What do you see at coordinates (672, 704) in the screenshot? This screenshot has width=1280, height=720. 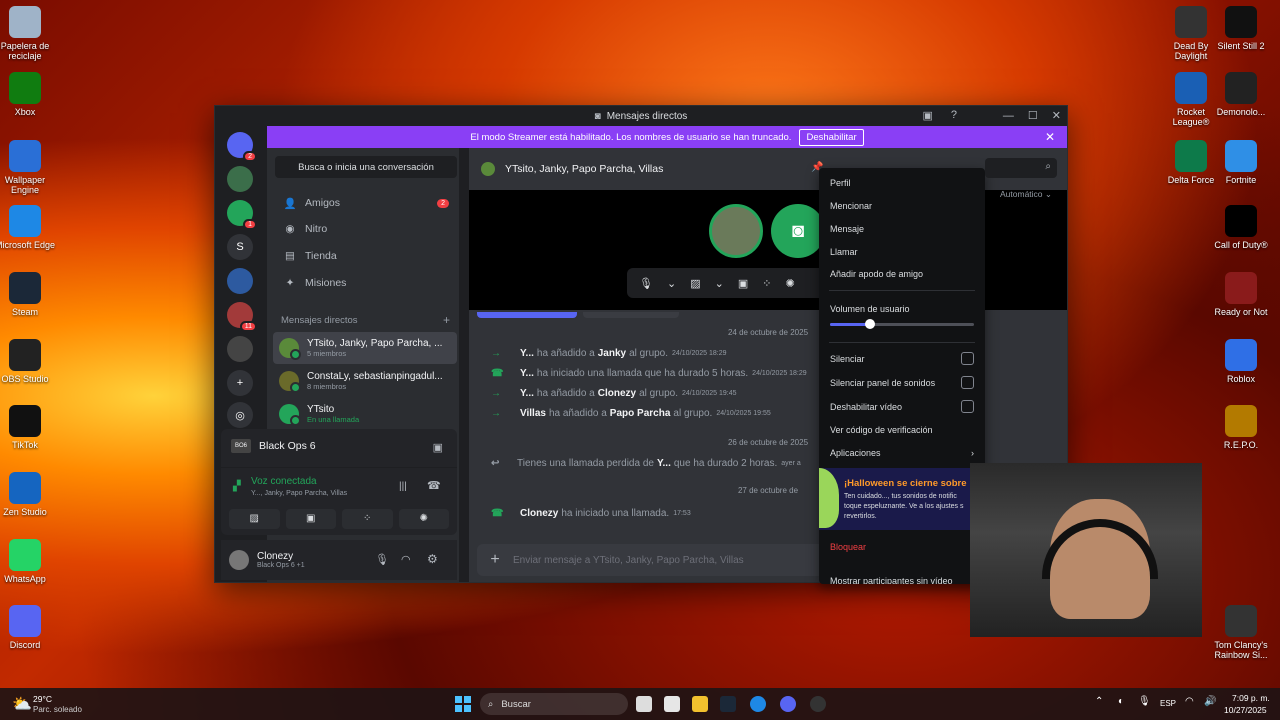 I see `store-icon` at bounding box center [672, 704].